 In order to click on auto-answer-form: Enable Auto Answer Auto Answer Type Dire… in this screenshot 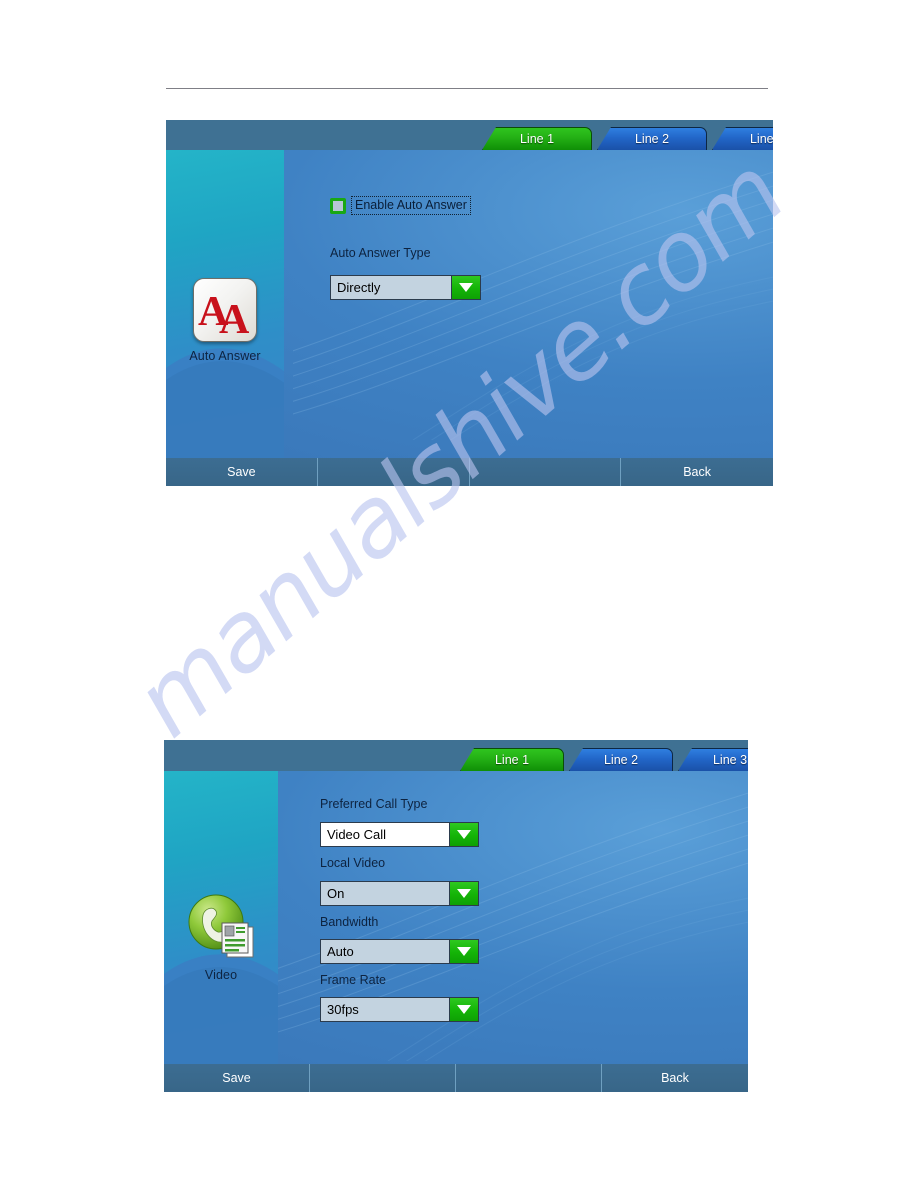, I will do `click(528, 304)`.